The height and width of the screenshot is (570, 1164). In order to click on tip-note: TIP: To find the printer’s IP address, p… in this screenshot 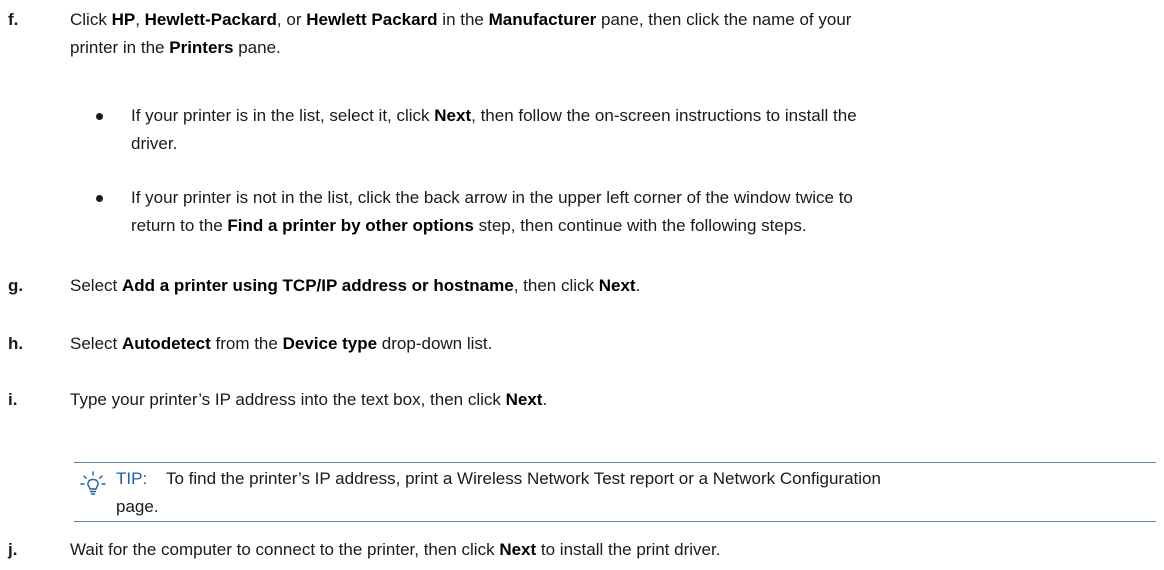, I will do `click(615, 492)`.